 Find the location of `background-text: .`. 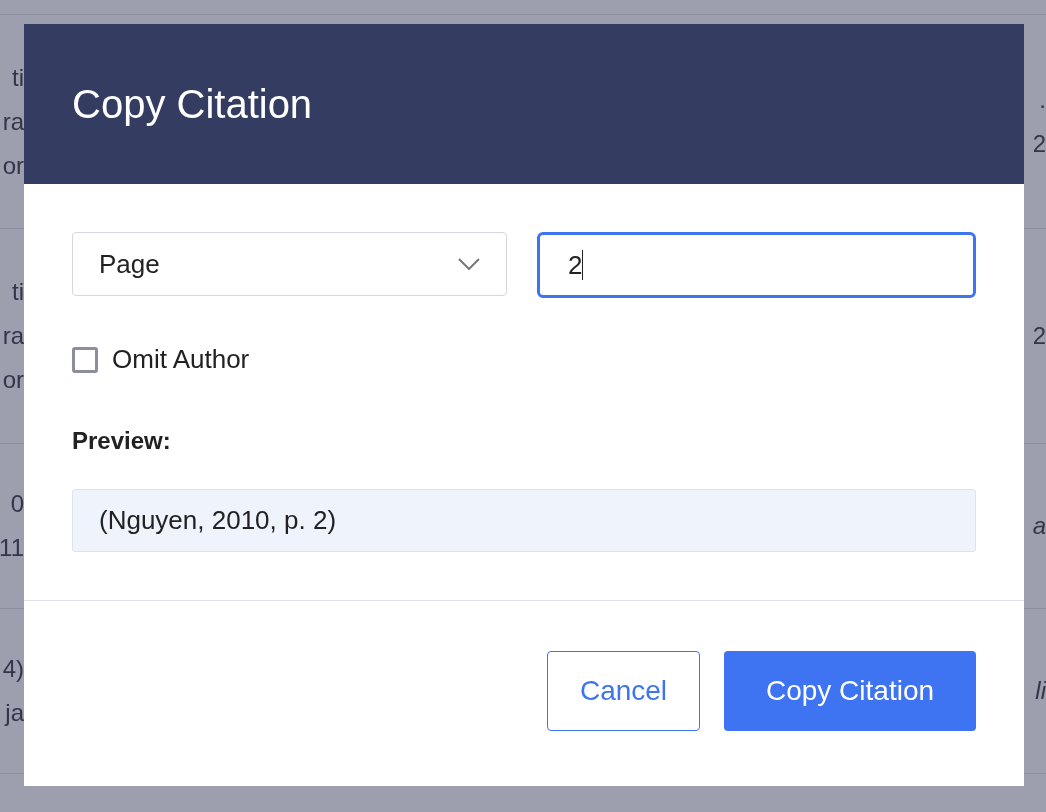

background-text: . is located at coordinates (1042, 99).